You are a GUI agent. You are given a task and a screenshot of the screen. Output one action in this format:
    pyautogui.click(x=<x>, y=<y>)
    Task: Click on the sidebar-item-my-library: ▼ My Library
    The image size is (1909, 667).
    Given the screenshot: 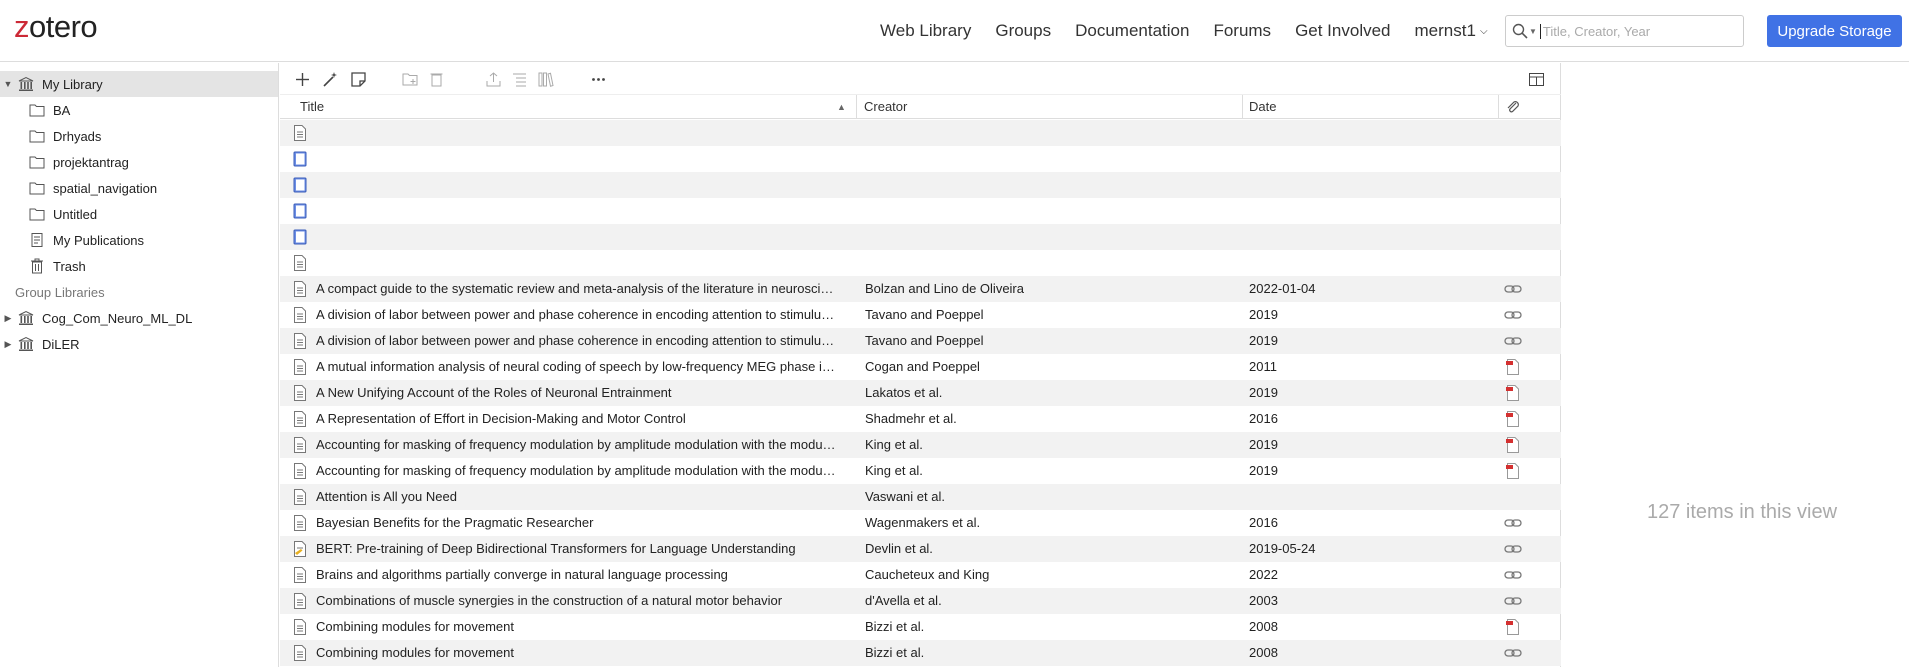 What is the action you would take?
    pyautogui.click(x=139, y=84)
    